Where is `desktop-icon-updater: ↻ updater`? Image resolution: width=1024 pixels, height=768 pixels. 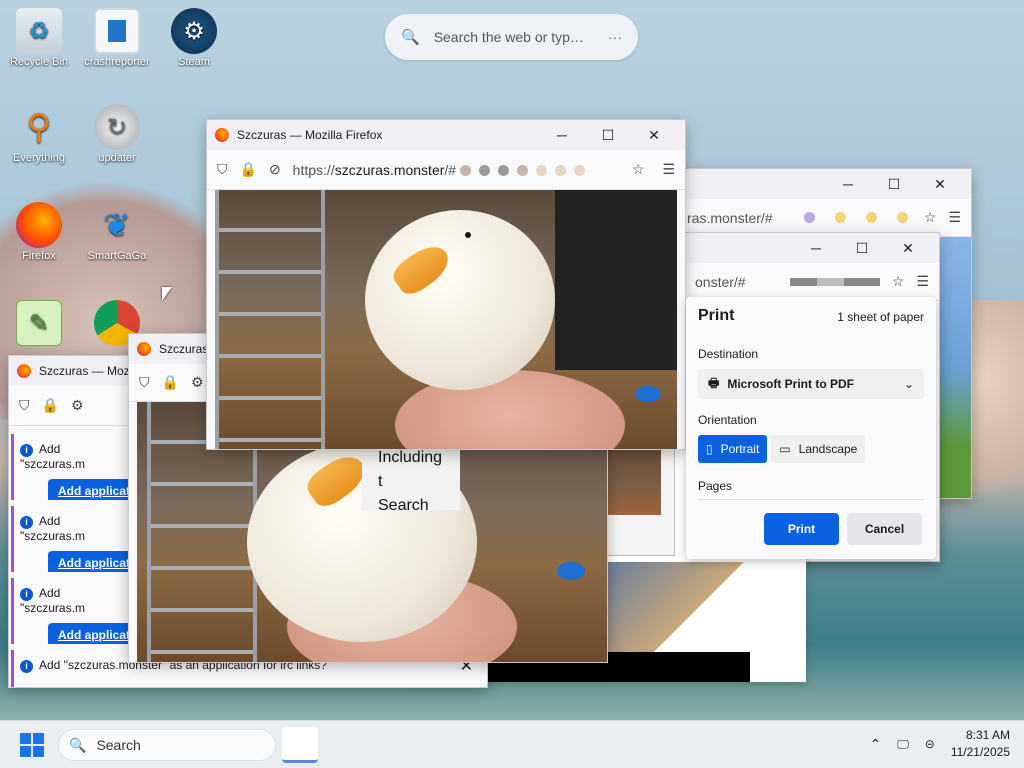
desktop-icon-updater: ↻ updater is located at coordinates (117, 134).